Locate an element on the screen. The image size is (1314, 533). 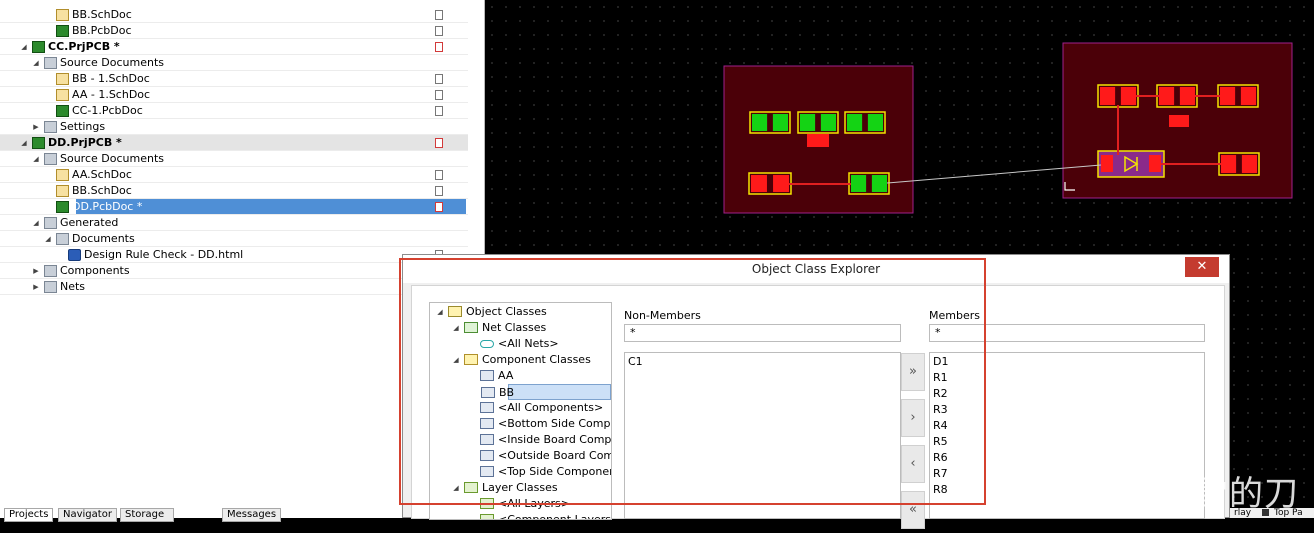
layer-tabs-strip: rlay Top Pa is located at coordinates (1272, 513).